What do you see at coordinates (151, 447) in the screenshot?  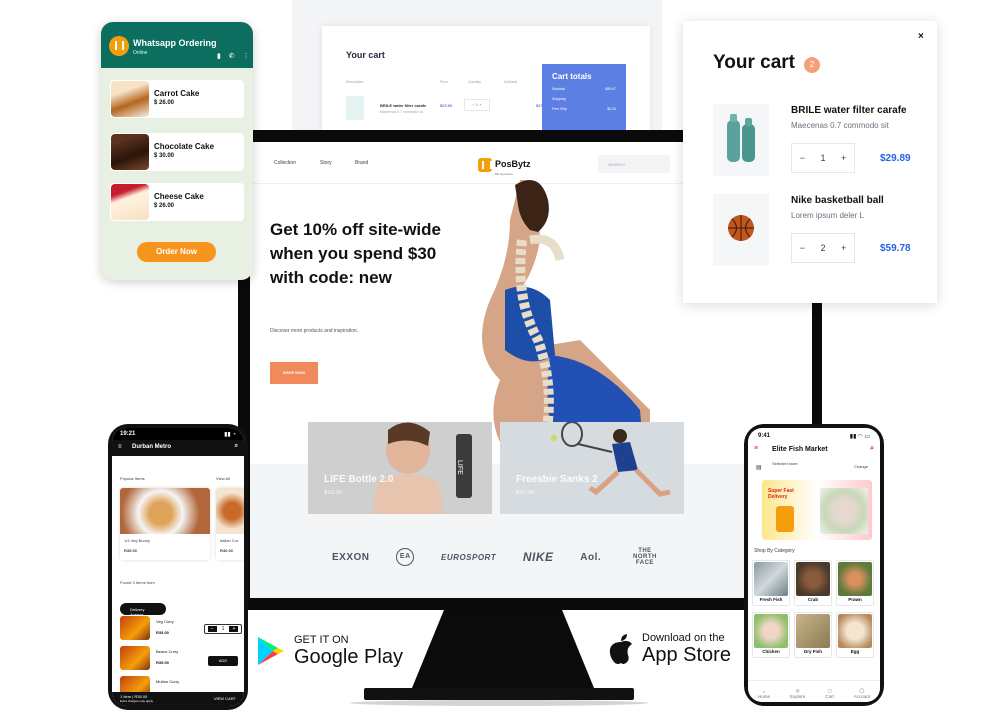 I see `store-name: Durban Metro` at bounding box center [151, 447].